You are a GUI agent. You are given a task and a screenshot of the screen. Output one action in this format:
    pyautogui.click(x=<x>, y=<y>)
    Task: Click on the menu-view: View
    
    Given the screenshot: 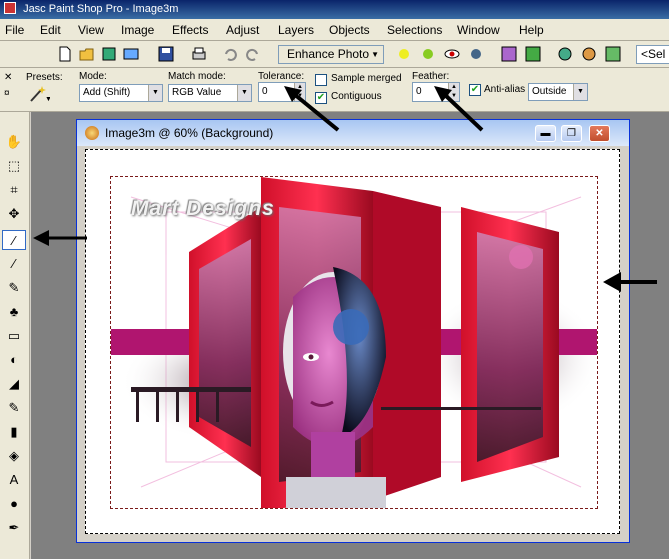 What is the action you would take?
    pyautogui.click(x=91, y=30)
    